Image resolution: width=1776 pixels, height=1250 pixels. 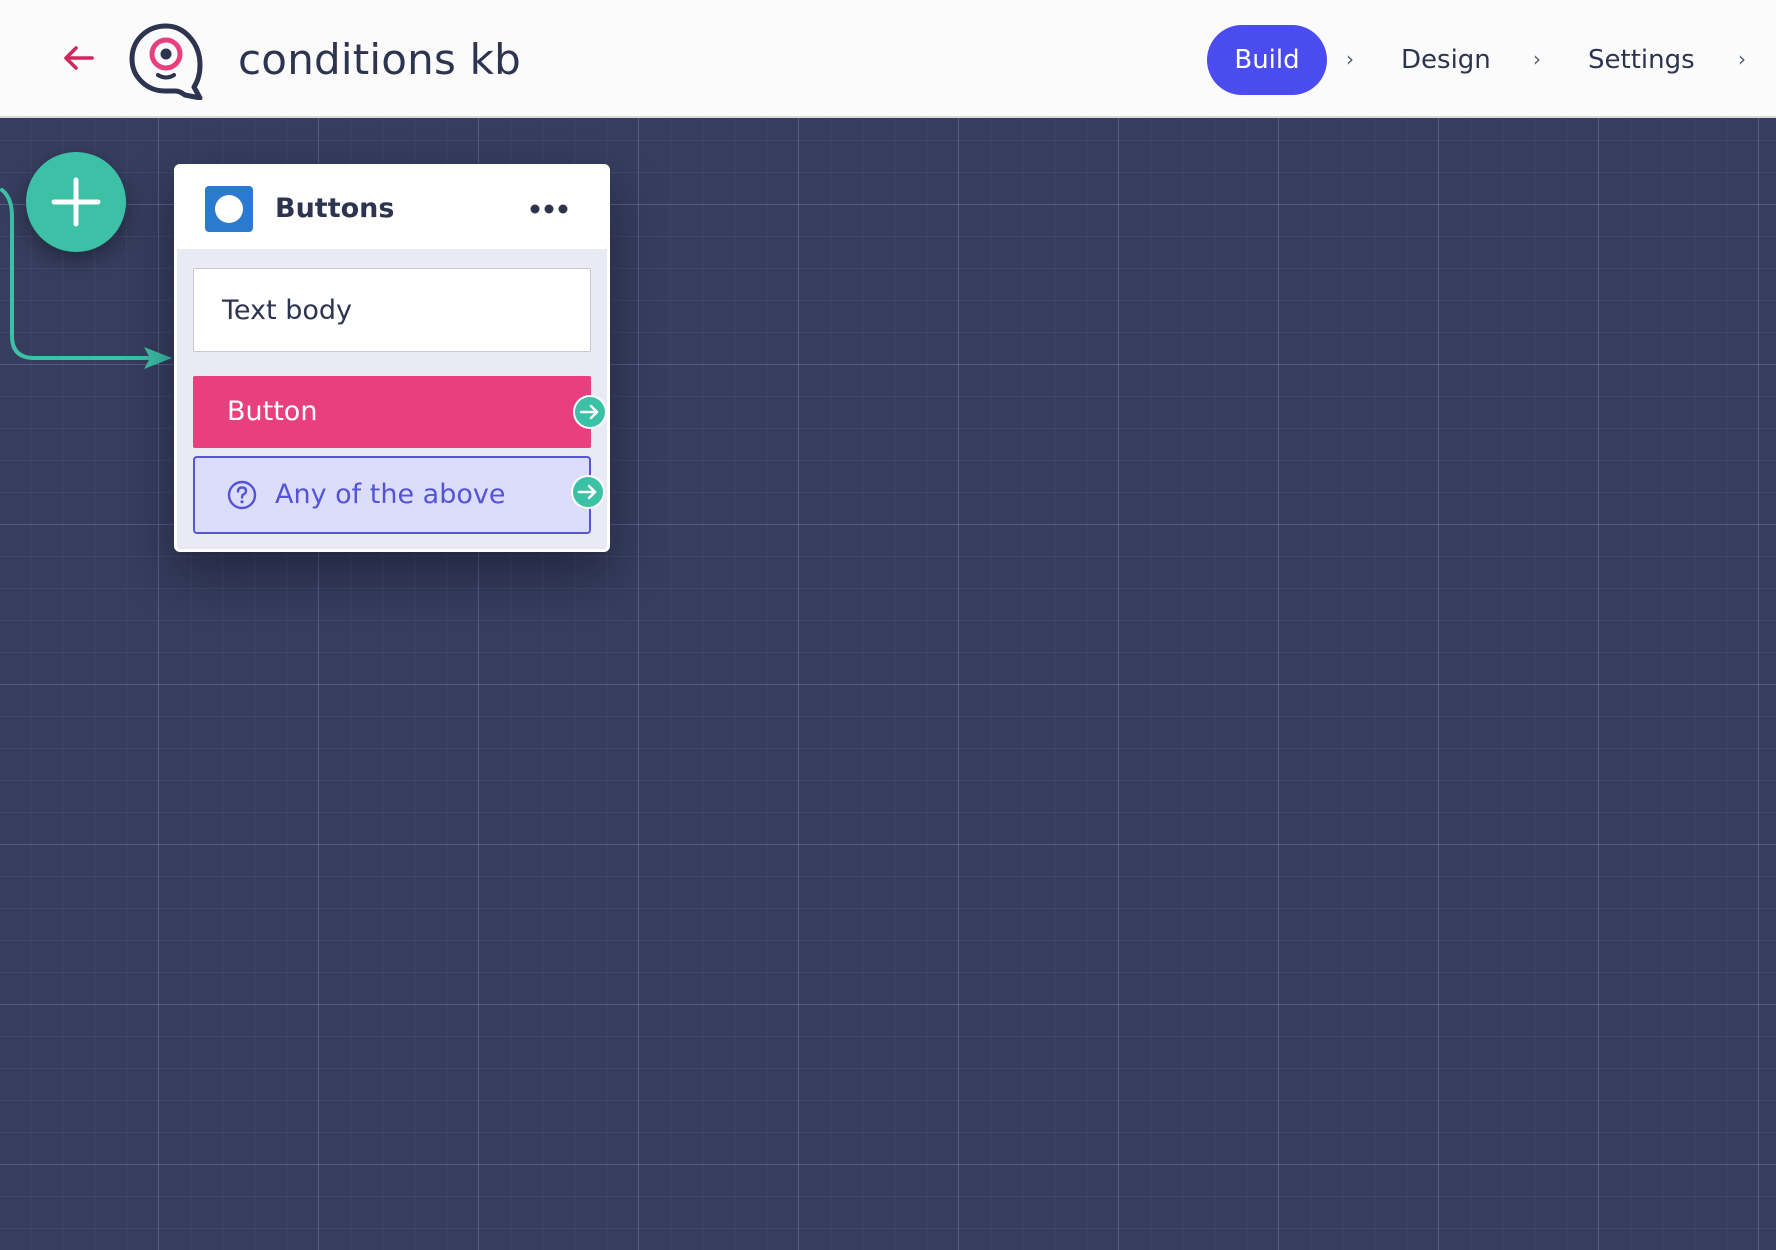 What do you see at coordinates (242, 495) in the screenshot?
I see `question-circle-icon` at bounding box center [242, 495].